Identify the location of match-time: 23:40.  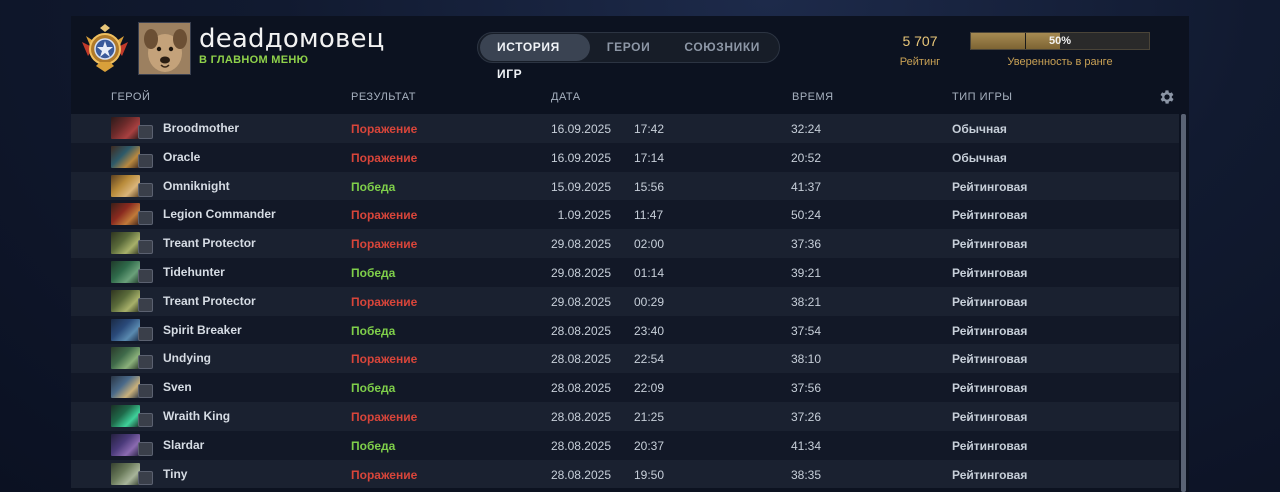
(649, 330).